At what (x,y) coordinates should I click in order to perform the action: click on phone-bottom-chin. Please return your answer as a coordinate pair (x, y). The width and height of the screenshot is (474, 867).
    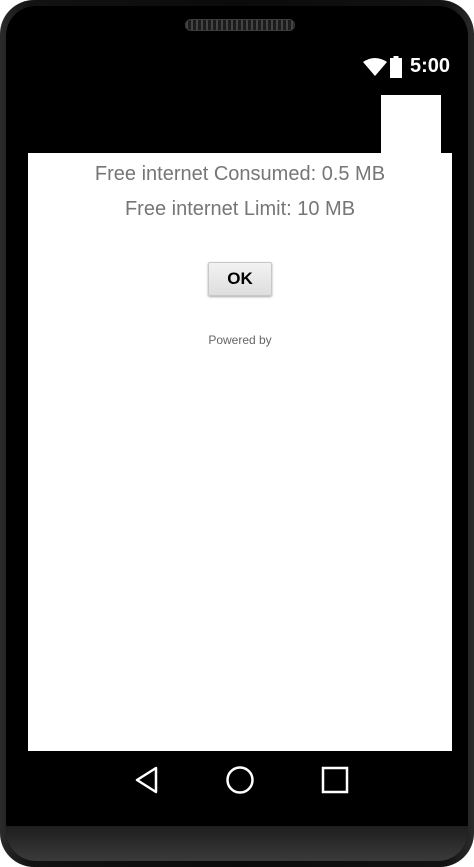
    Looking at the image, I should click on (237, 843).